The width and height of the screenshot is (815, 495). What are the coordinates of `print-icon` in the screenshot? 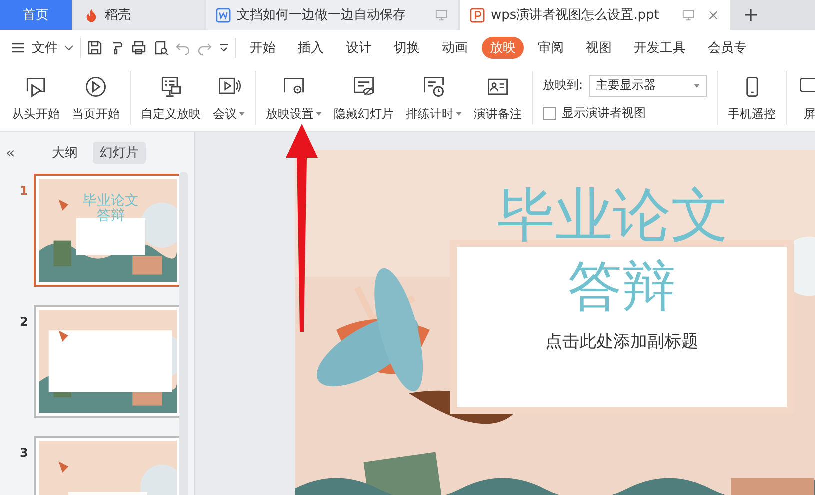 It's located at (139, 48).